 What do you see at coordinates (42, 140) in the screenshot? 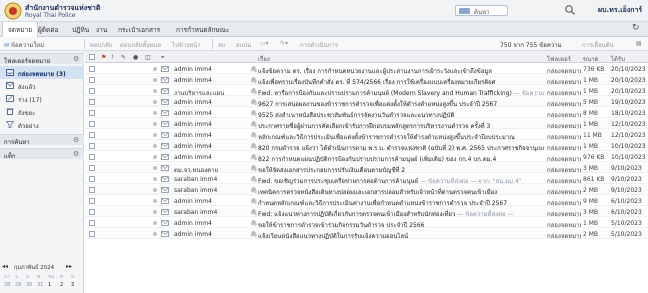
I see `searches-header: การค้นหา ⚙` at bounding box center [42, 140].